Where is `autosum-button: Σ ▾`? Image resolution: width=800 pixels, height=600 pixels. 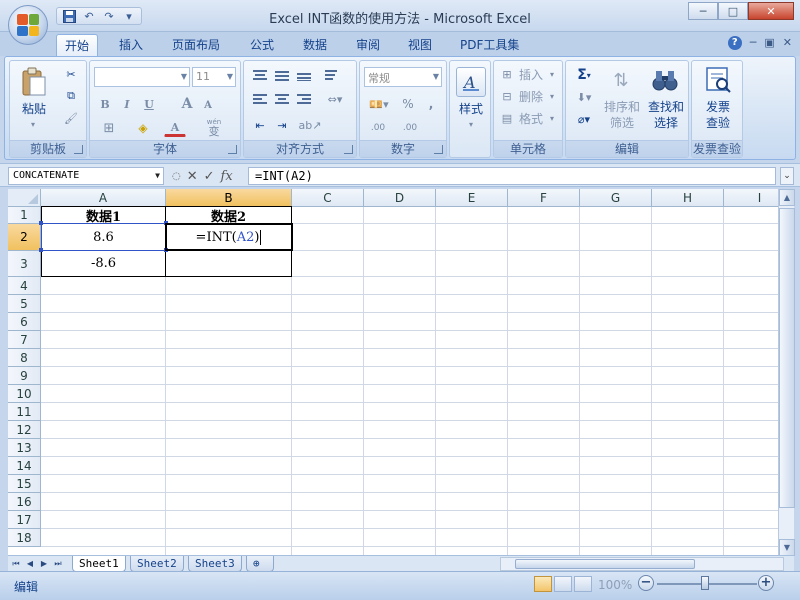 autosum-button: Σ ▾ is located at coordinates (584, 75).